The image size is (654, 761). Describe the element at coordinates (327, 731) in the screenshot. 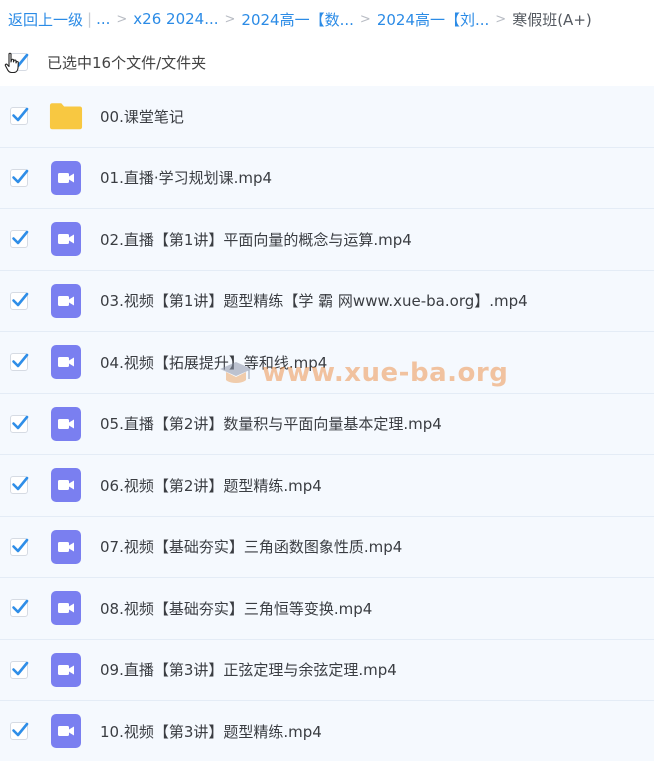

I see `file-row: 10.视频【第3讲】题型精练.mp4` at that location.